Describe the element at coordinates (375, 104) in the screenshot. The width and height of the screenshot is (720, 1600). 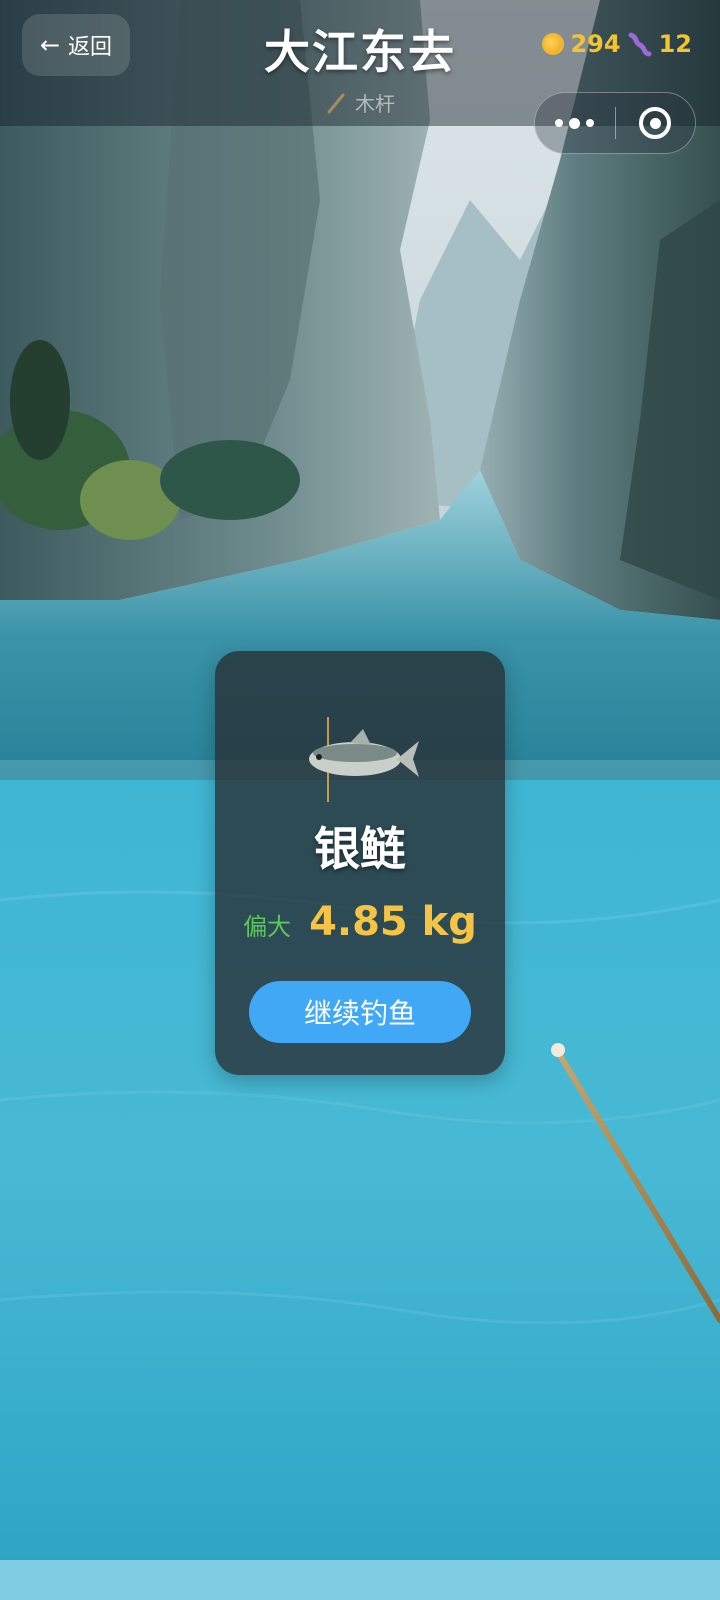
I see `rod-name: 木杆` at that location.